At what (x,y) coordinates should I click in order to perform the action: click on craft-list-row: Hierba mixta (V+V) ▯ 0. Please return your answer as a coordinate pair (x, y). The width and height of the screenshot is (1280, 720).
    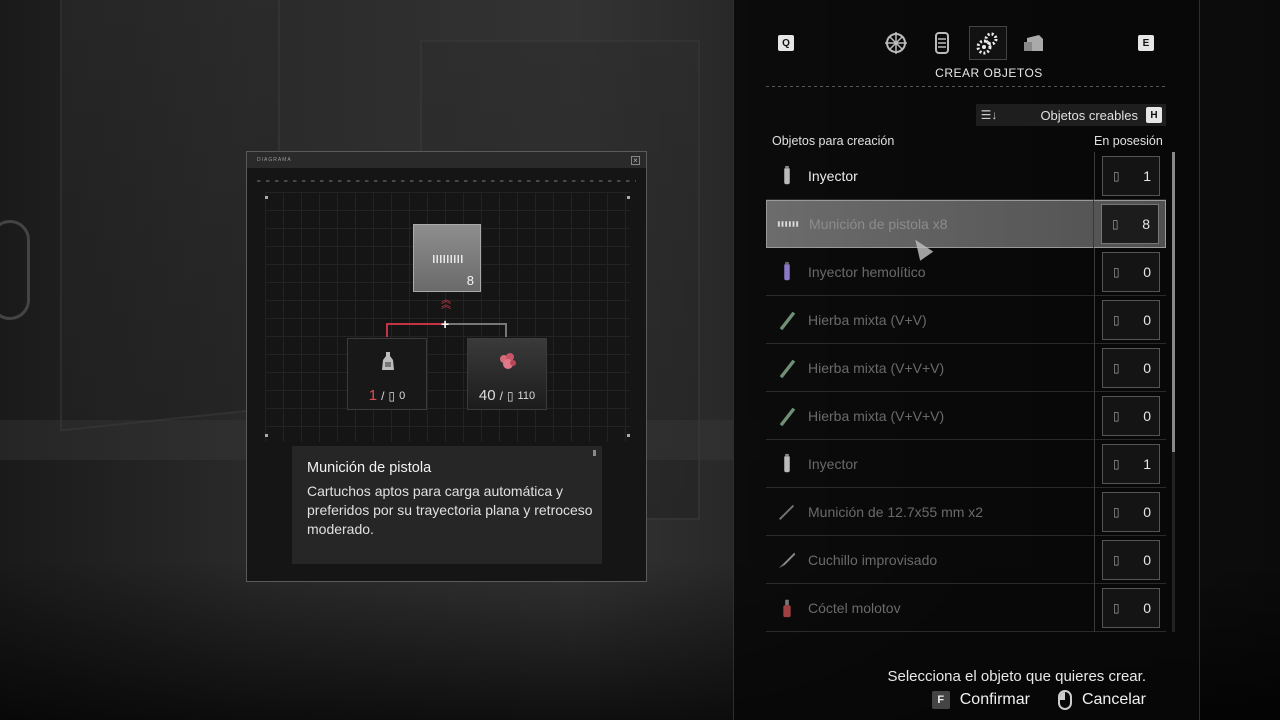
    Looking at the image, I should click on (966, 319).